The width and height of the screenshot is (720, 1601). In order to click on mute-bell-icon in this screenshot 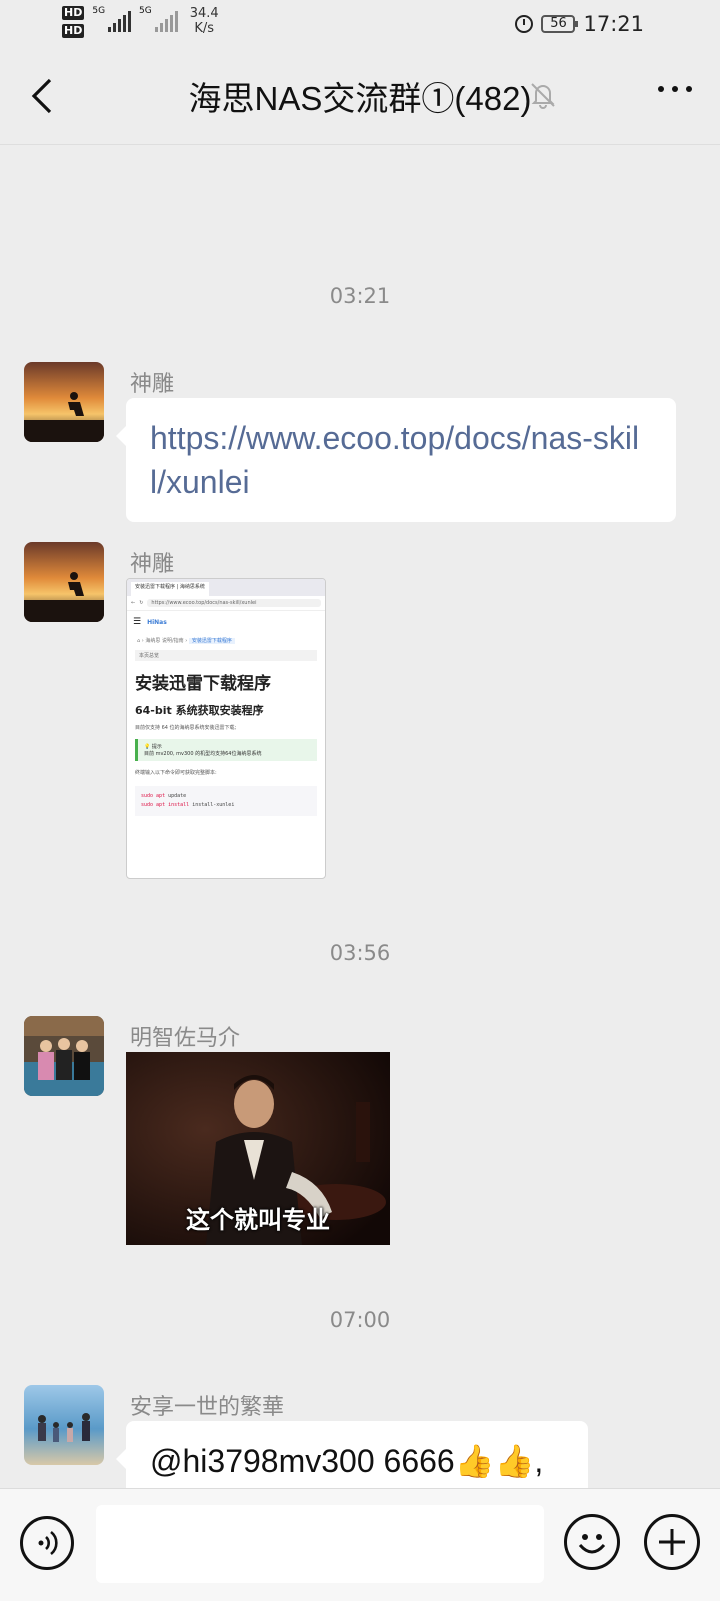, I will do `click(543, 95)`.